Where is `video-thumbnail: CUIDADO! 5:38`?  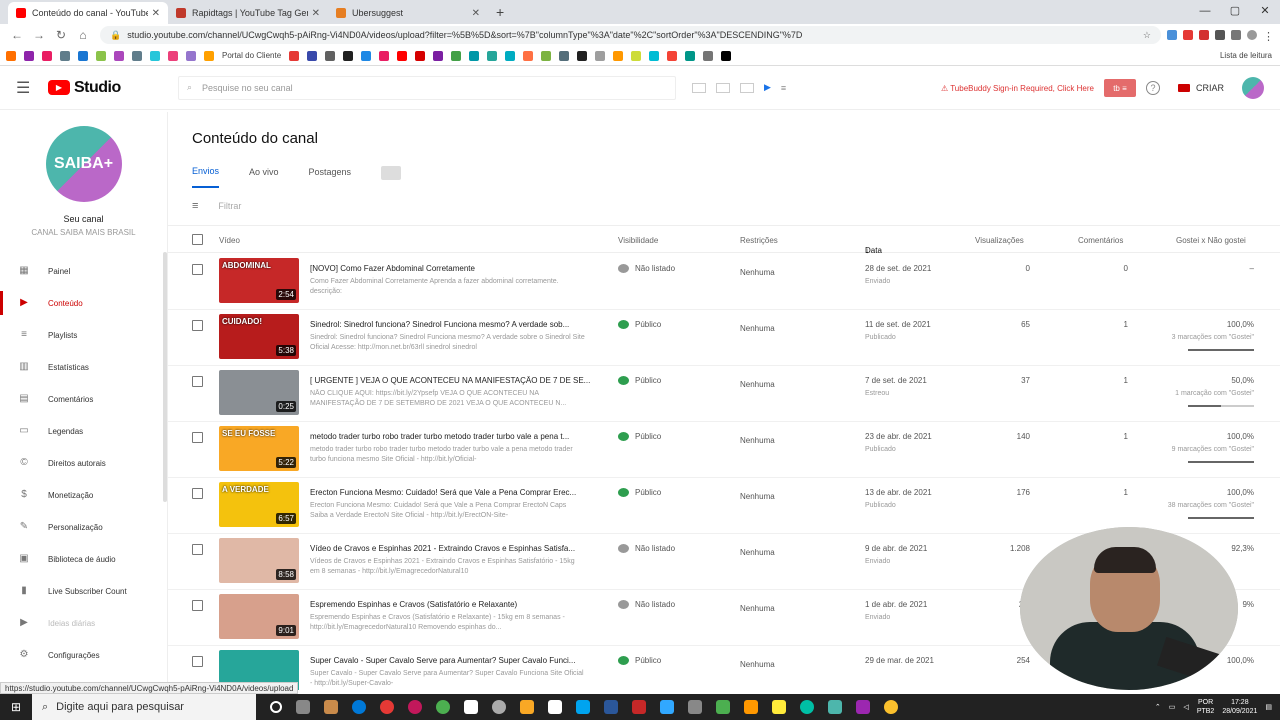
video-thumbnail: CUIDADO! 5:38 is located at coordinates (259, 336).